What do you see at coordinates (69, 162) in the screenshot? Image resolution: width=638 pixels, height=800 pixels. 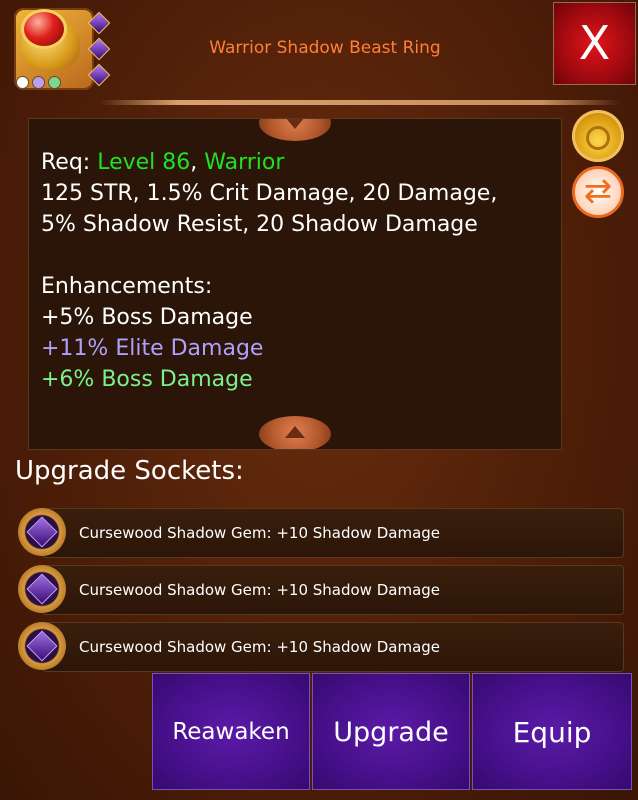 I see `req-prefix: Req:` at bounding box center [69, 162].